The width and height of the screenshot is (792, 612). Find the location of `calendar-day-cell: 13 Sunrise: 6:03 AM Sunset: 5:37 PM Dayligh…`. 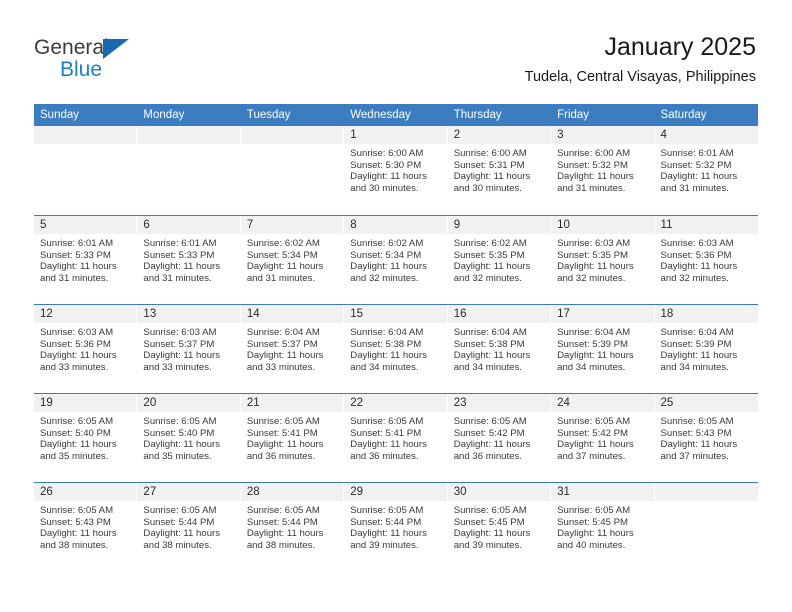

calendar-day-cell: 13 Sunrise: 6:03 AM Sunset: 5:37 PM Dayligh… is located at coordinates (189, 349).